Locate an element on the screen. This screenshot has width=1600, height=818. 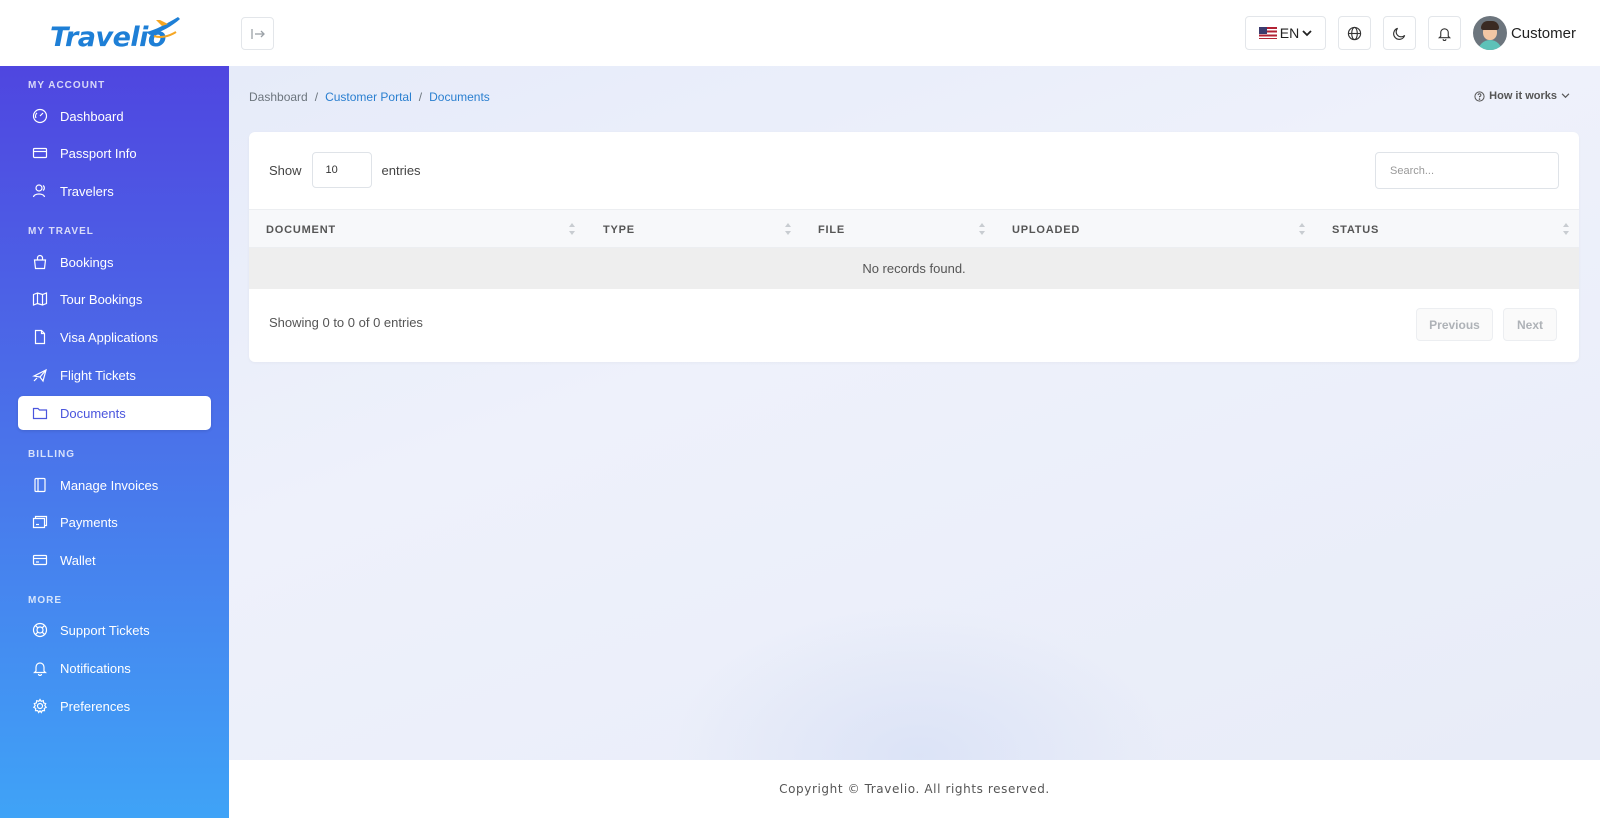
sidebar-item-label: Dashboard is located at coordinates (92, 116).